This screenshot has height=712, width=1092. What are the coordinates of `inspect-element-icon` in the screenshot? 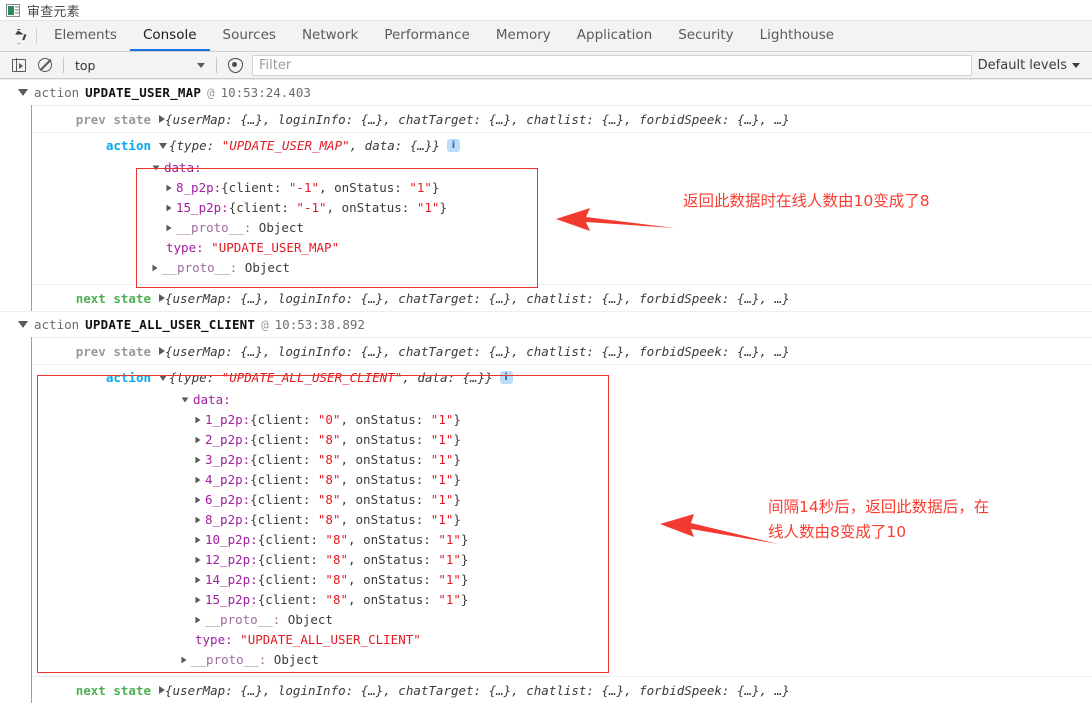 It's located at (19, 36).